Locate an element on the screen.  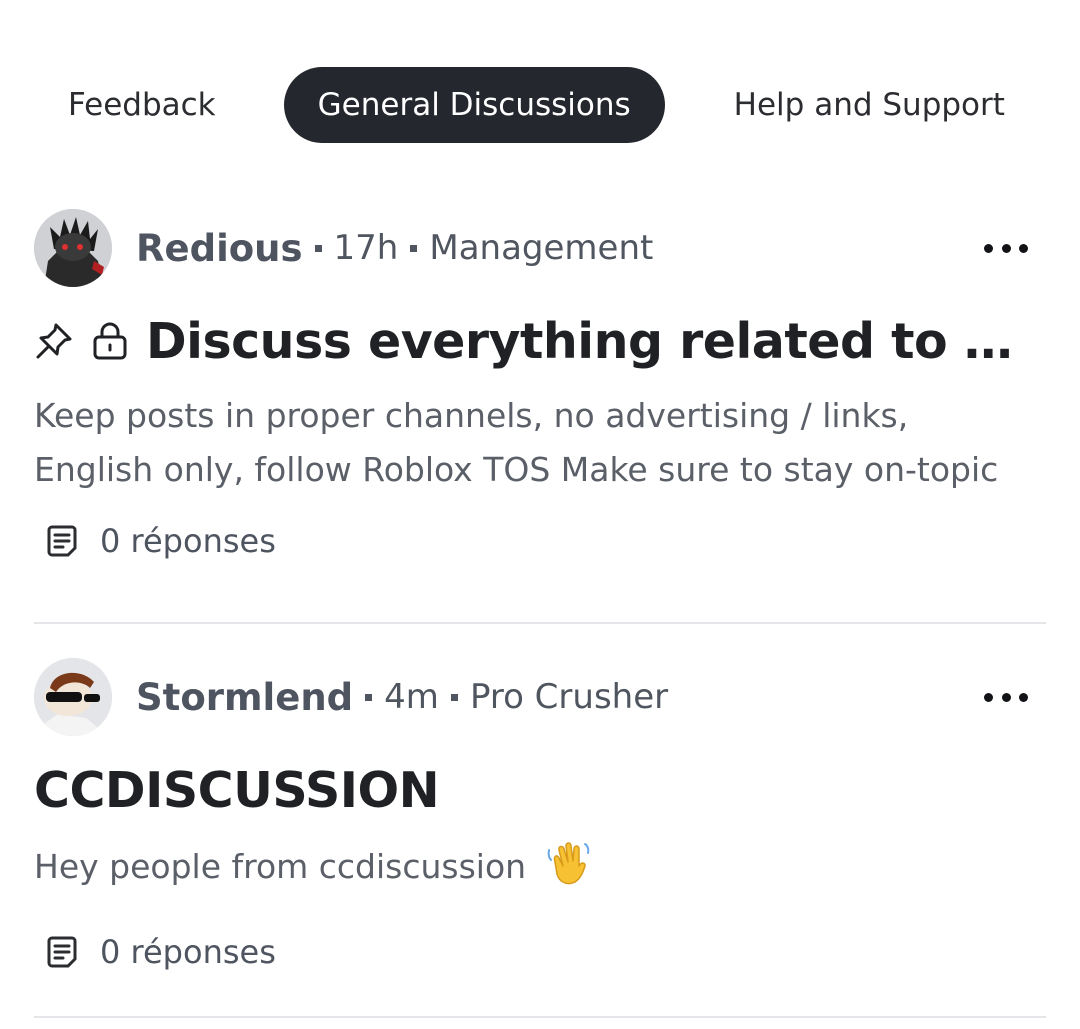
author-name: Redious is located at coordinates (219, 248).